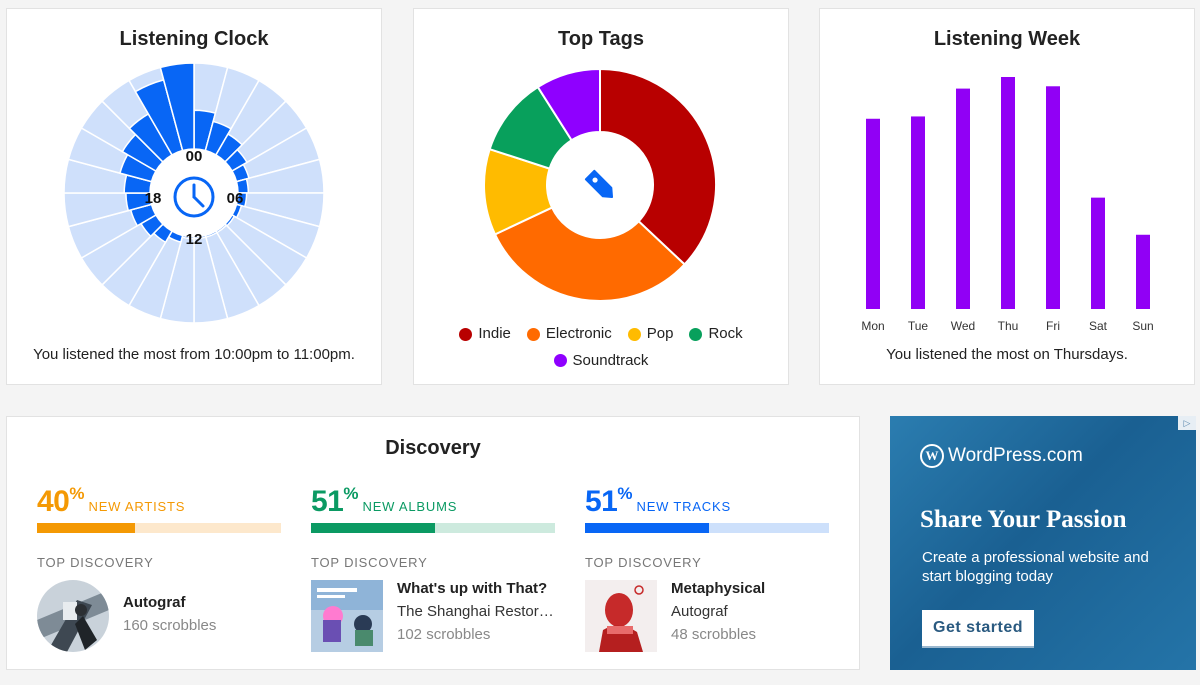  I want to click on legend-item-rock: Rock, so click(716, 334).